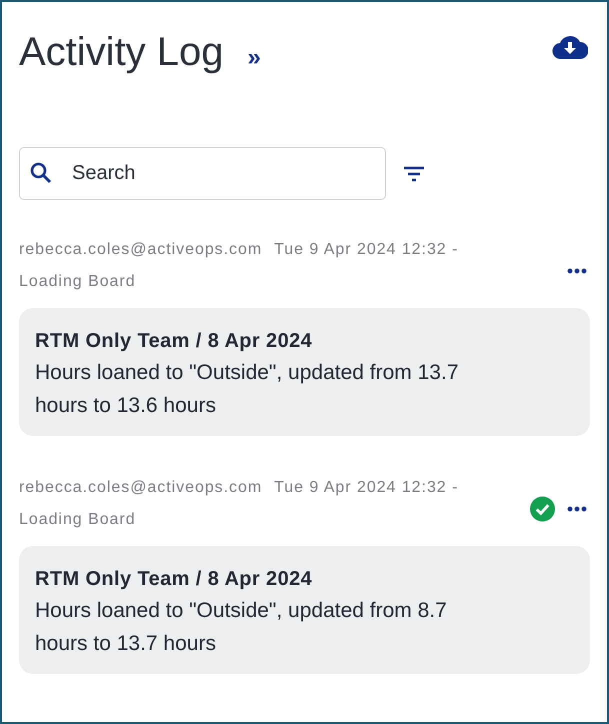  I want to click on search-field: Search, so click(202, 173).